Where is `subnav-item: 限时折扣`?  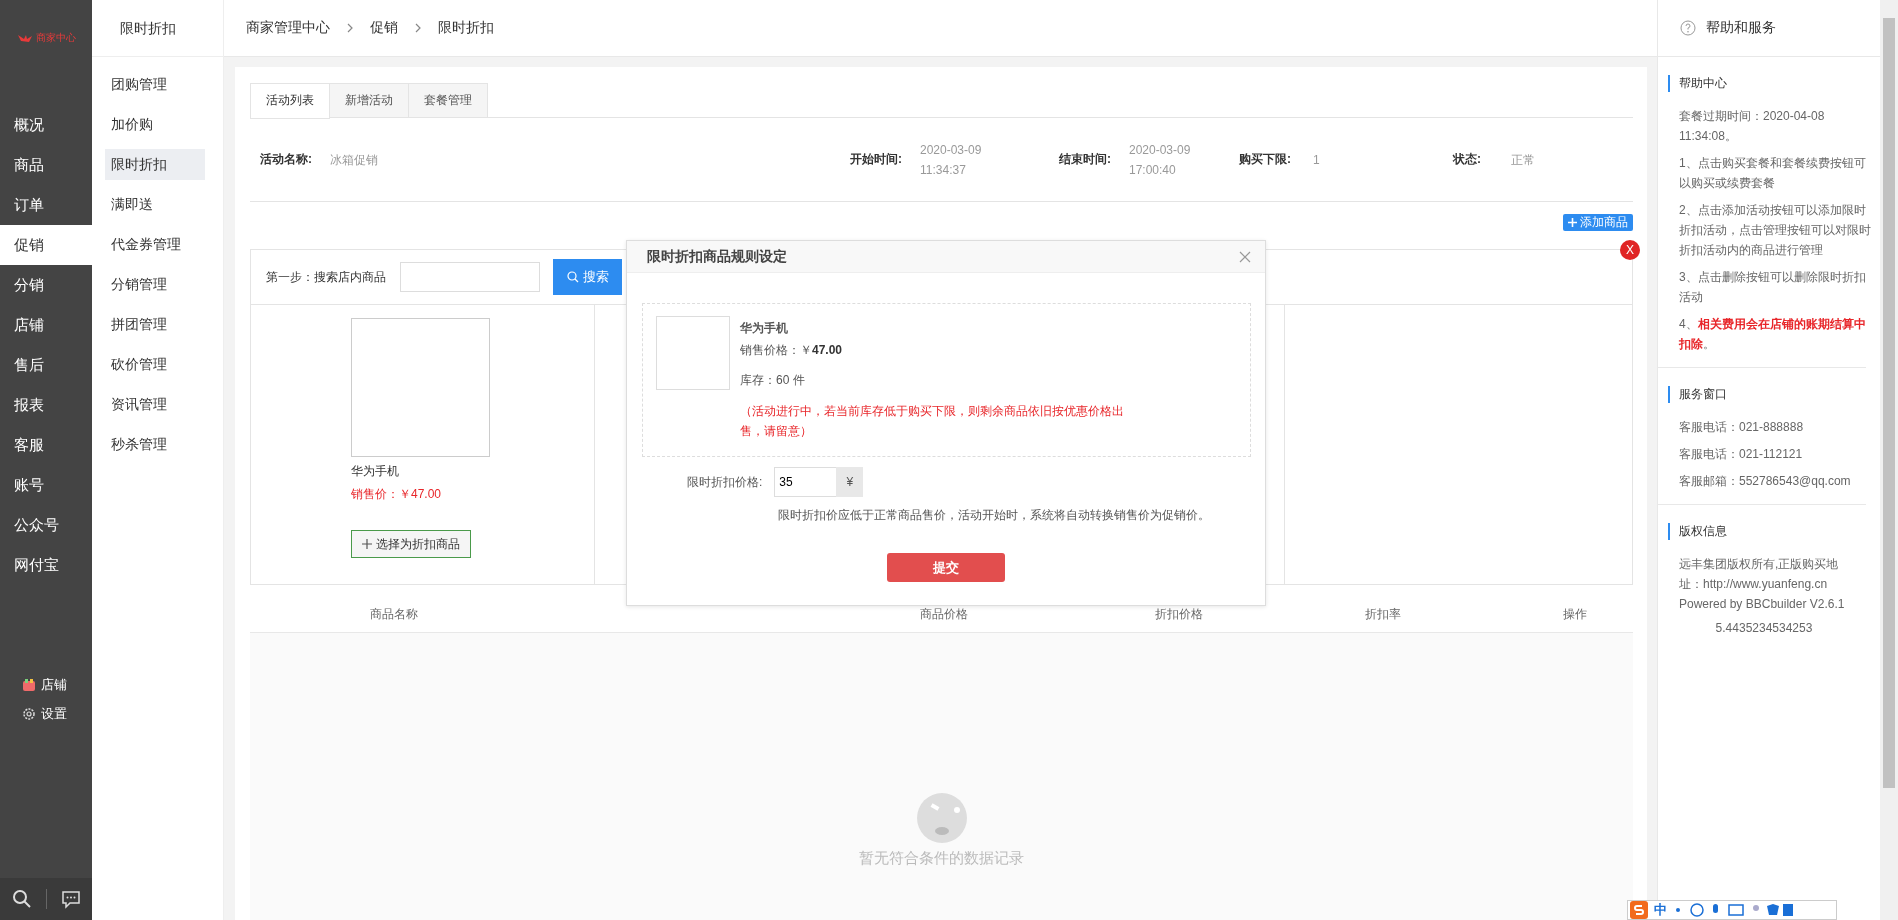 subnav-item: 限时折扣 is located at coordinates (155, 164).